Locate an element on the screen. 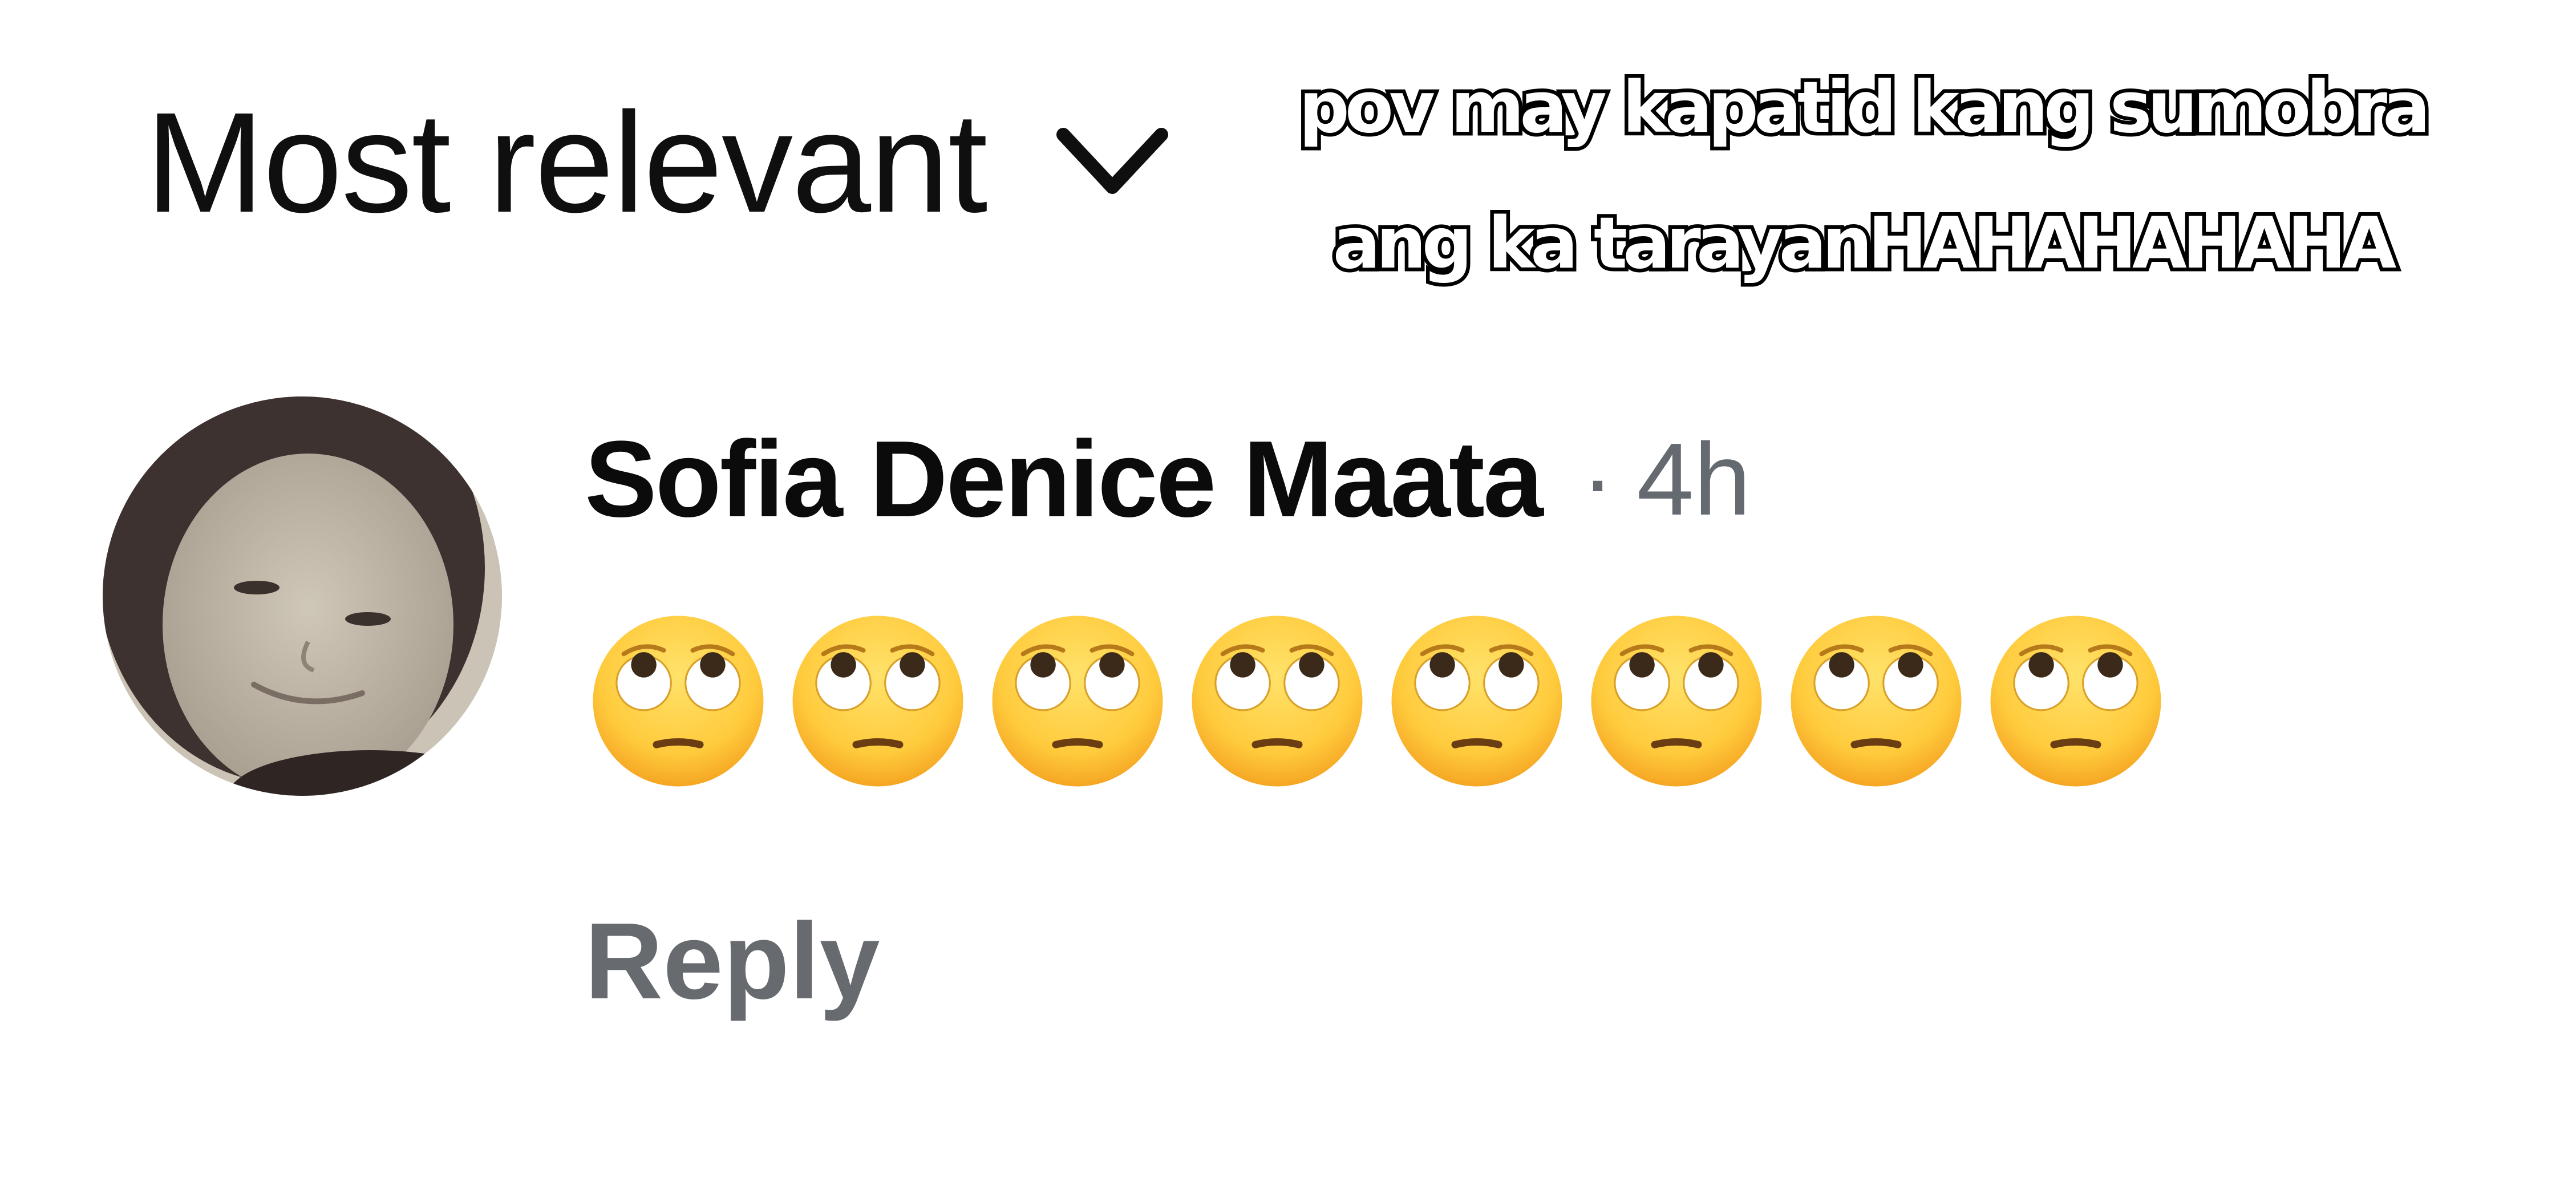  avatar is located at coordinates (302, 596).